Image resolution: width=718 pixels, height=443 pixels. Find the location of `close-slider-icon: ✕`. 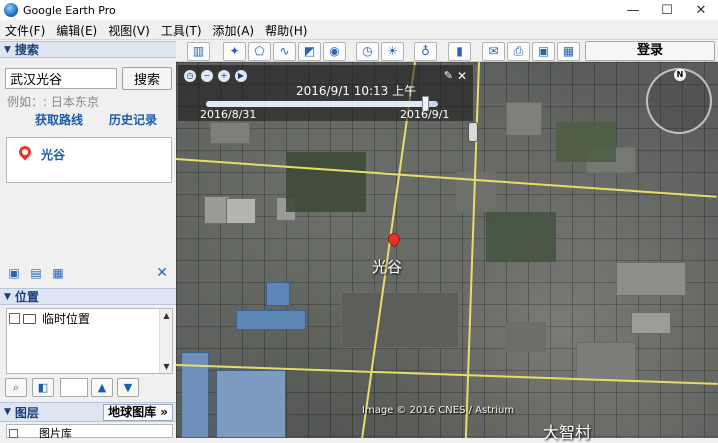

close-slider-icon: ✕ is located at coordinates (462, 76).